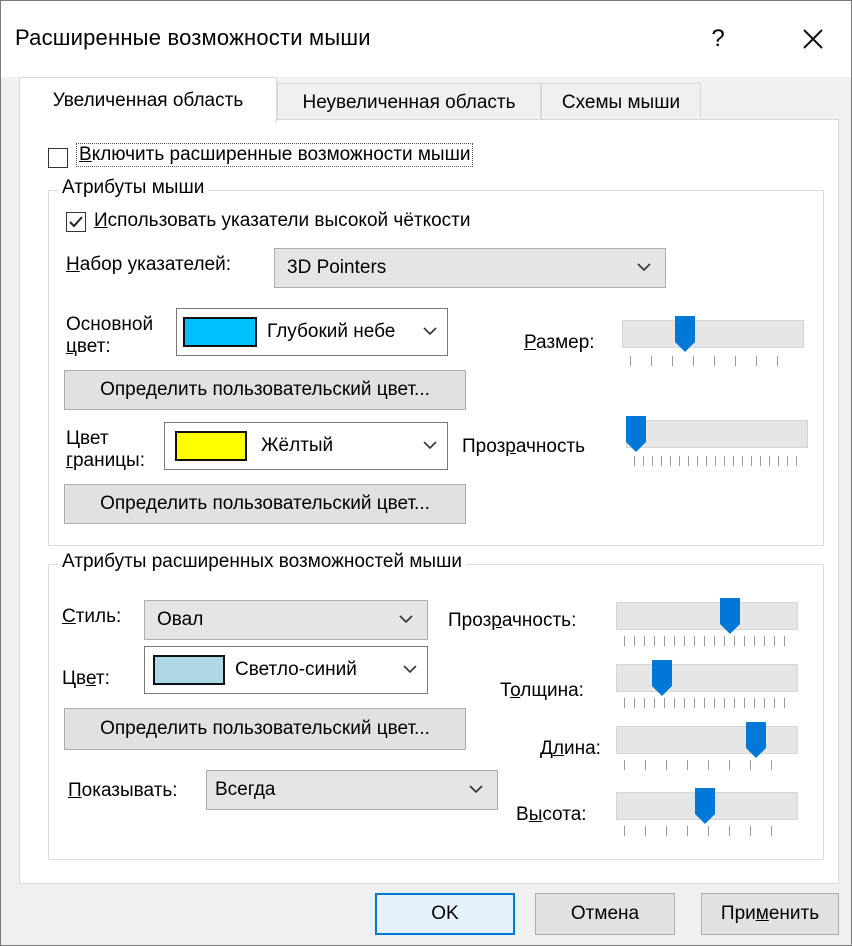 The width and height of the screenshot is (852, 946). Describe the element at coordinates (193, 37) in the screenshot. I see `window-title: Расширенные возможности мыши` at that location.